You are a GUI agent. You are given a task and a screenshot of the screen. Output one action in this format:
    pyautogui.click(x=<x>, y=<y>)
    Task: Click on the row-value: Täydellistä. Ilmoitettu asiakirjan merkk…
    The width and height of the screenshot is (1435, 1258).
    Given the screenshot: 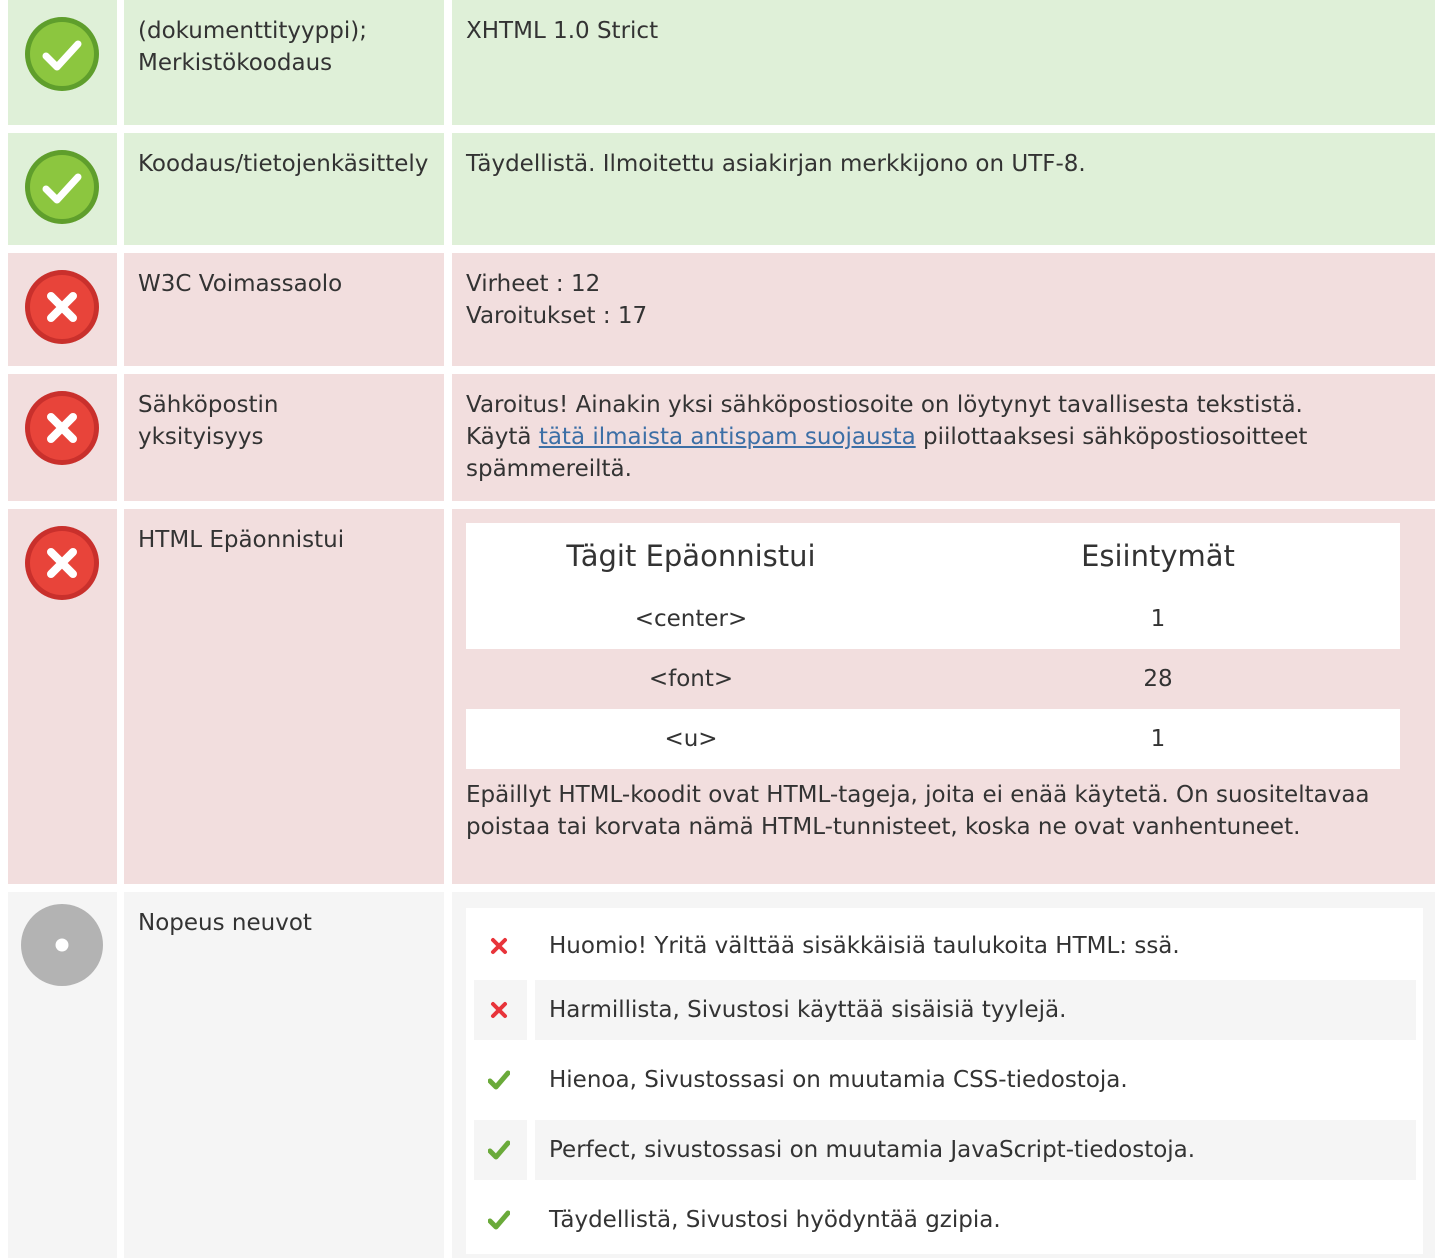 What is the action you would take?
    pyautogui.click(x=943, y=189)
    